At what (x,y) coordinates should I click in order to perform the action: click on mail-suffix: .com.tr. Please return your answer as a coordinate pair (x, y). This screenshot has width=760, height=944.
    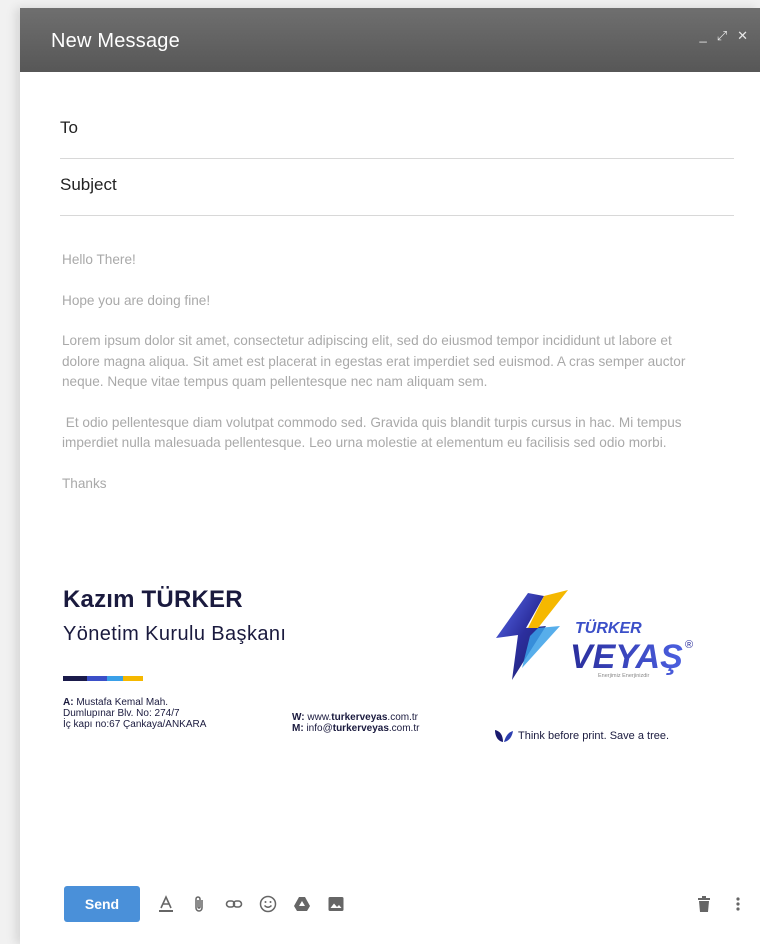
    Looking at the image, I should click on (404, 728).